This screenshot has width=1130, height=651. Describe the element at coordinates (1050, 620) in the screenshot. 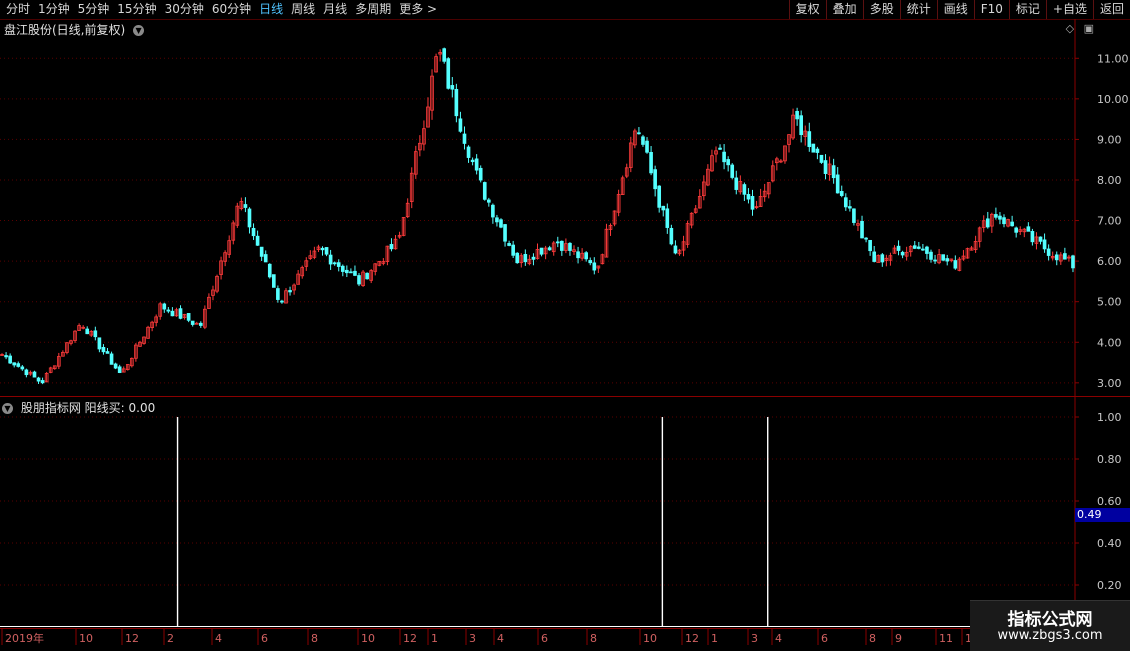

I see `watermark-line1: 指标公式网` at that location.